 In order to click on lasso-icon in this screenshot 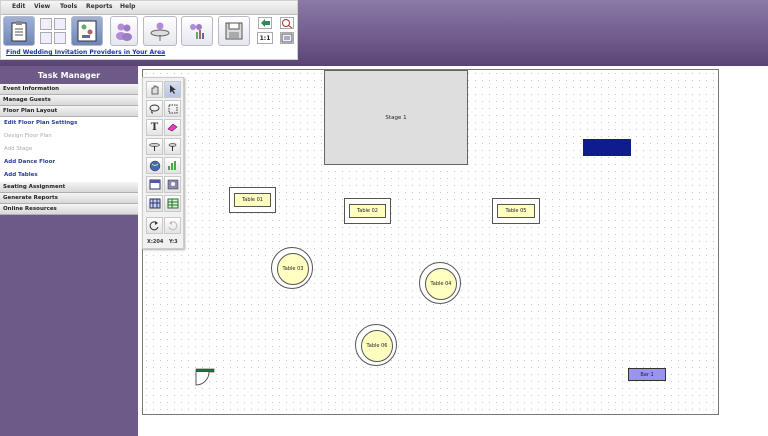, I will do `click(154, 108)`.